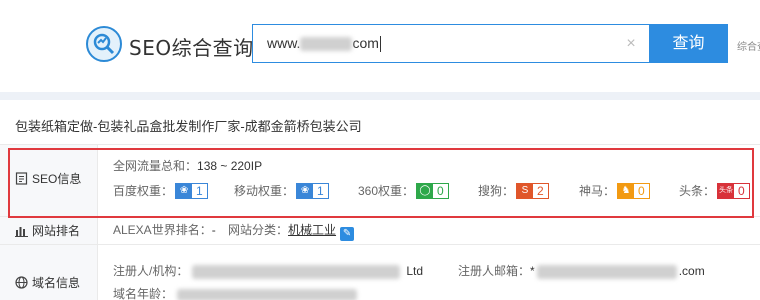 This screenshot has width=760, height=300. What do you see at coordinates (104, 44) in the screenshot?
I see `logo-icon` at bounding box center [104, 44].